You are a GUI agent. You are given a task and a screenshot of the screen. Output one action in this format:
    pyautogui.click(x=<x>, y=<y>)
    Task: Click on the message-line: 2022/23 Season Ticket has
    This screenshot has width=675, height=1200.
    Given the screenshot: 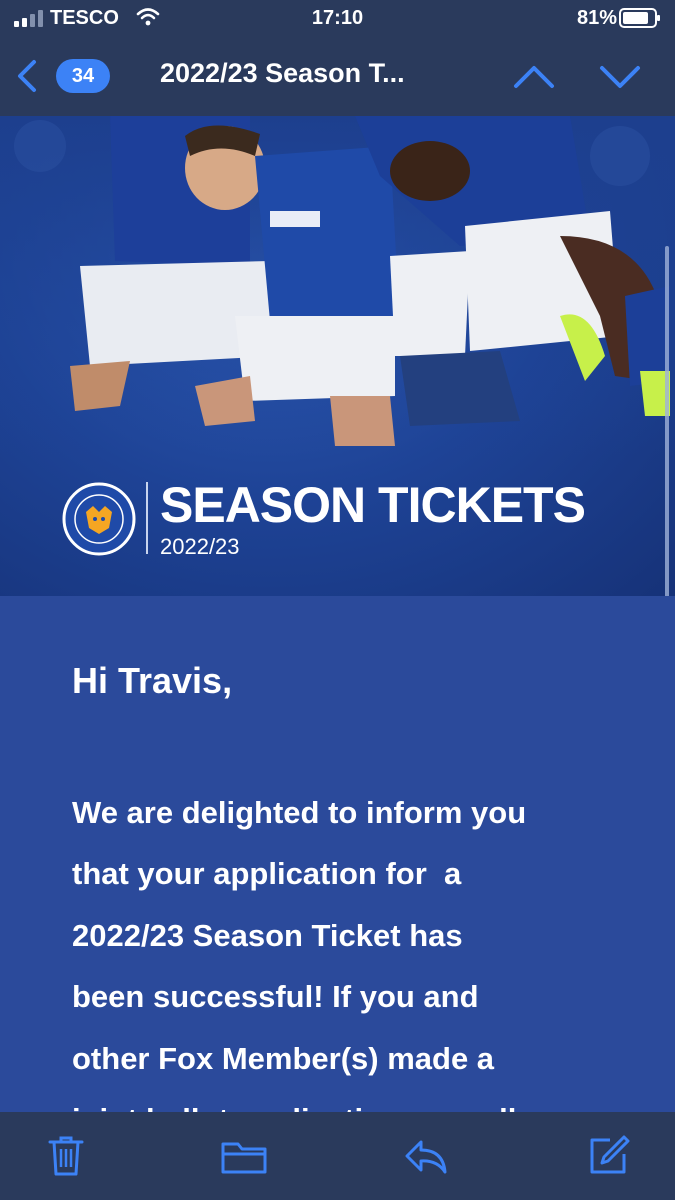 What is the action you would take?
    pyautogui.click(x=267, y=935)
    